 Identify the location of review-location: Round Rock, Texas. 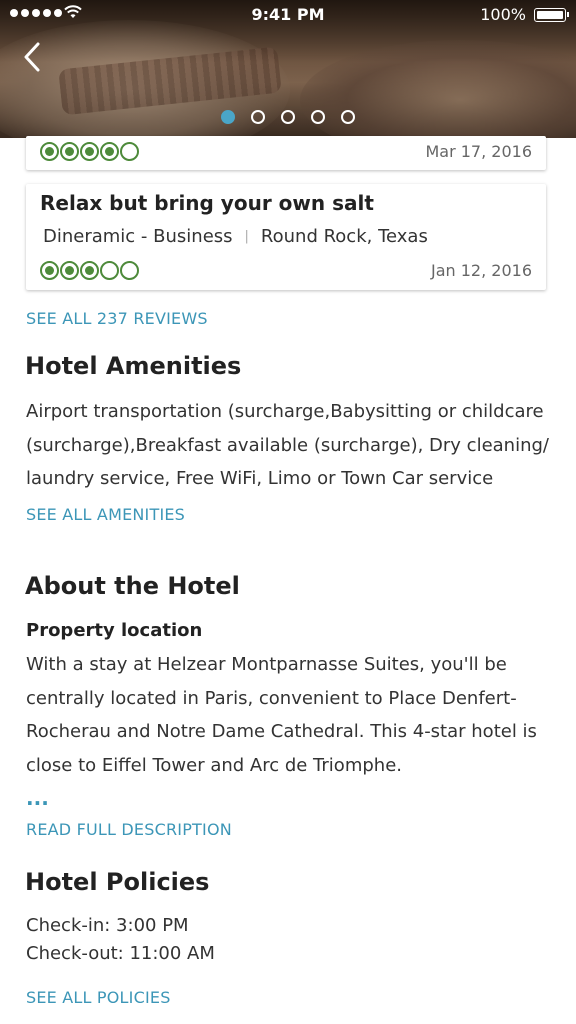
(344, 236).